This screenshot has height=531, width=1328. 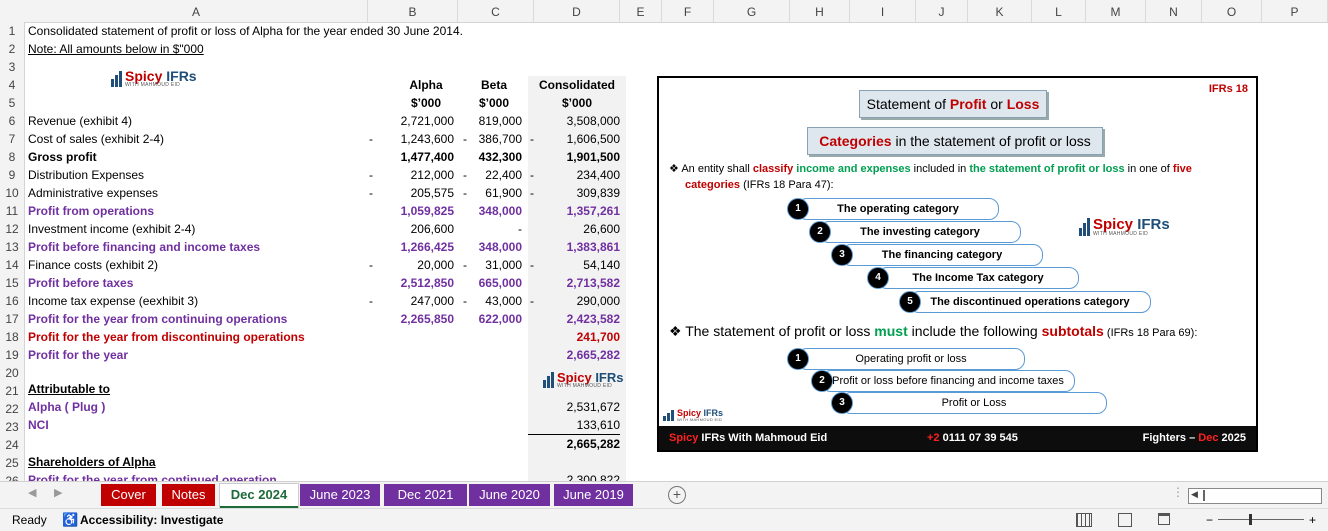 I want to click on beta-value: 31,000, so click(x=493, y=265).